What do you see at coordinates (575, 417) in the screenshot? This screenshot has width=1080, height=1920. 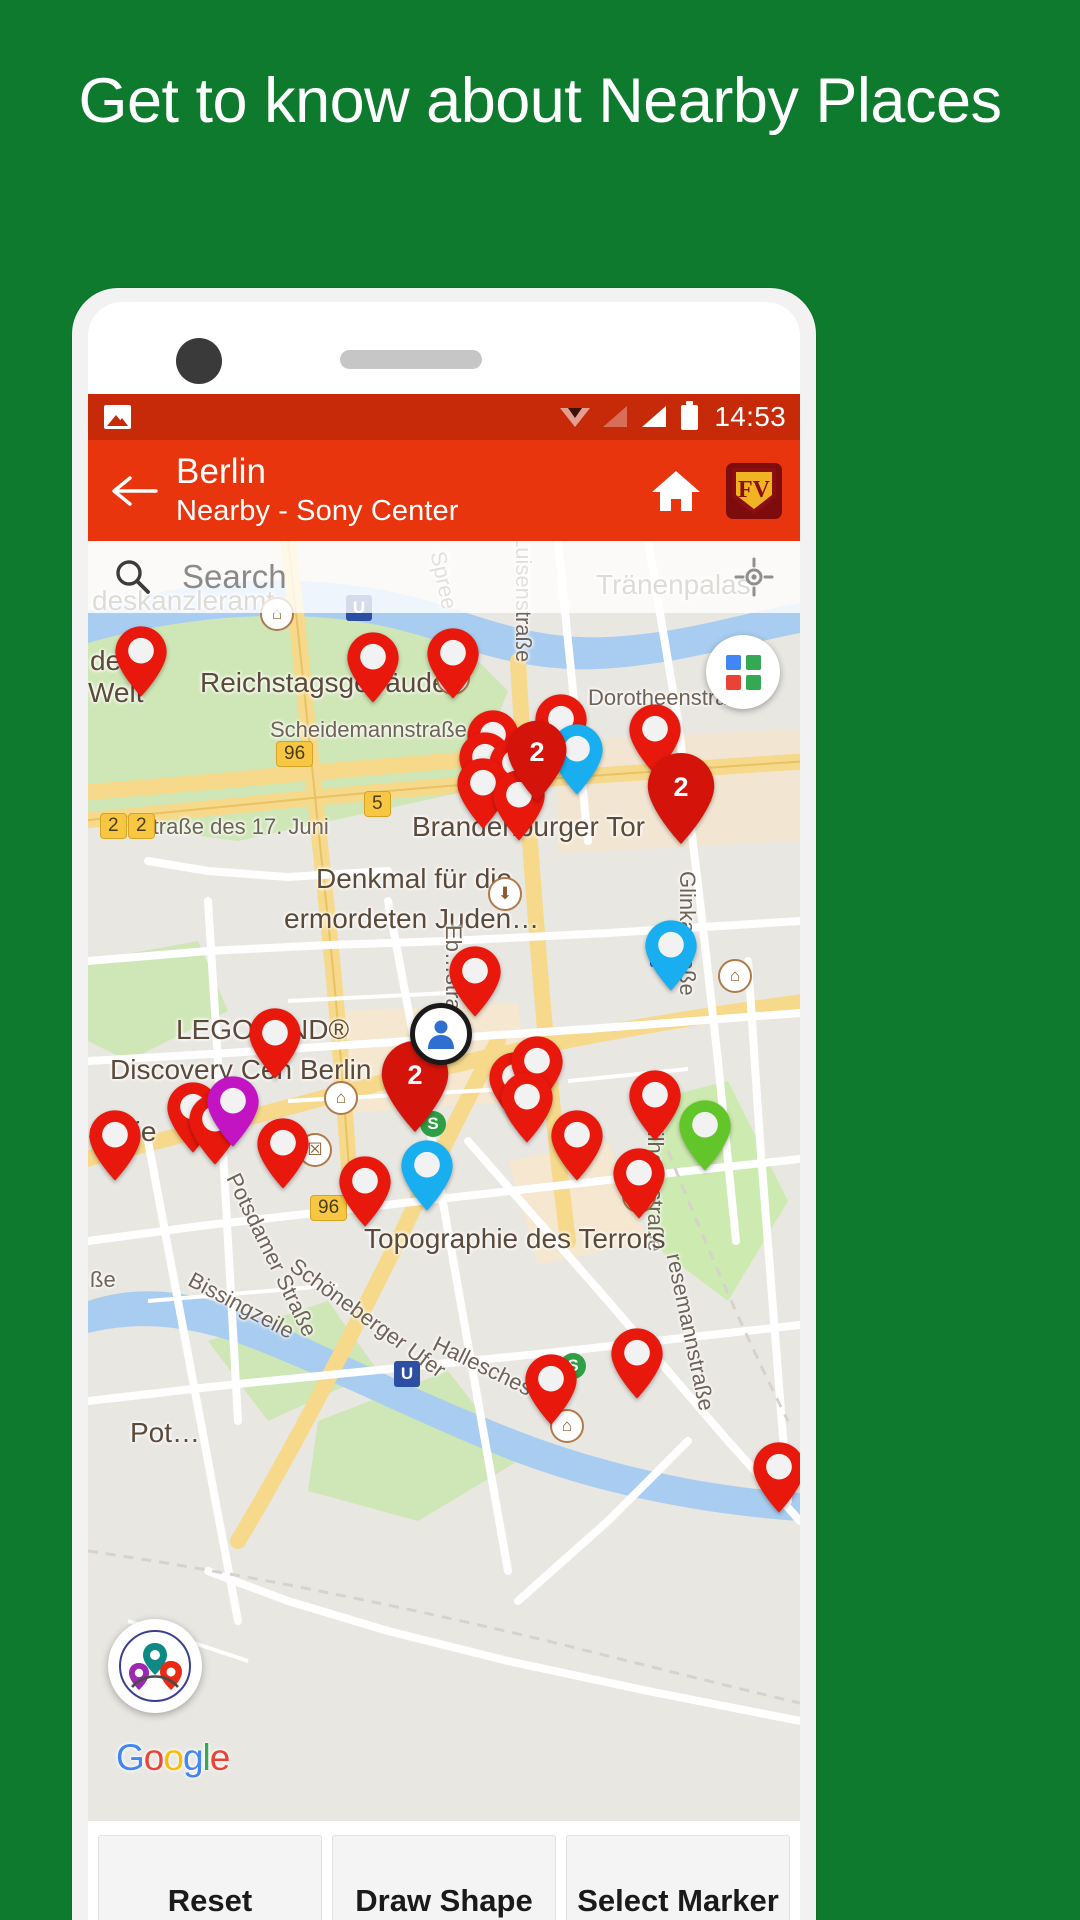 I see `wifi-icon` at bounding box center [575, 417].